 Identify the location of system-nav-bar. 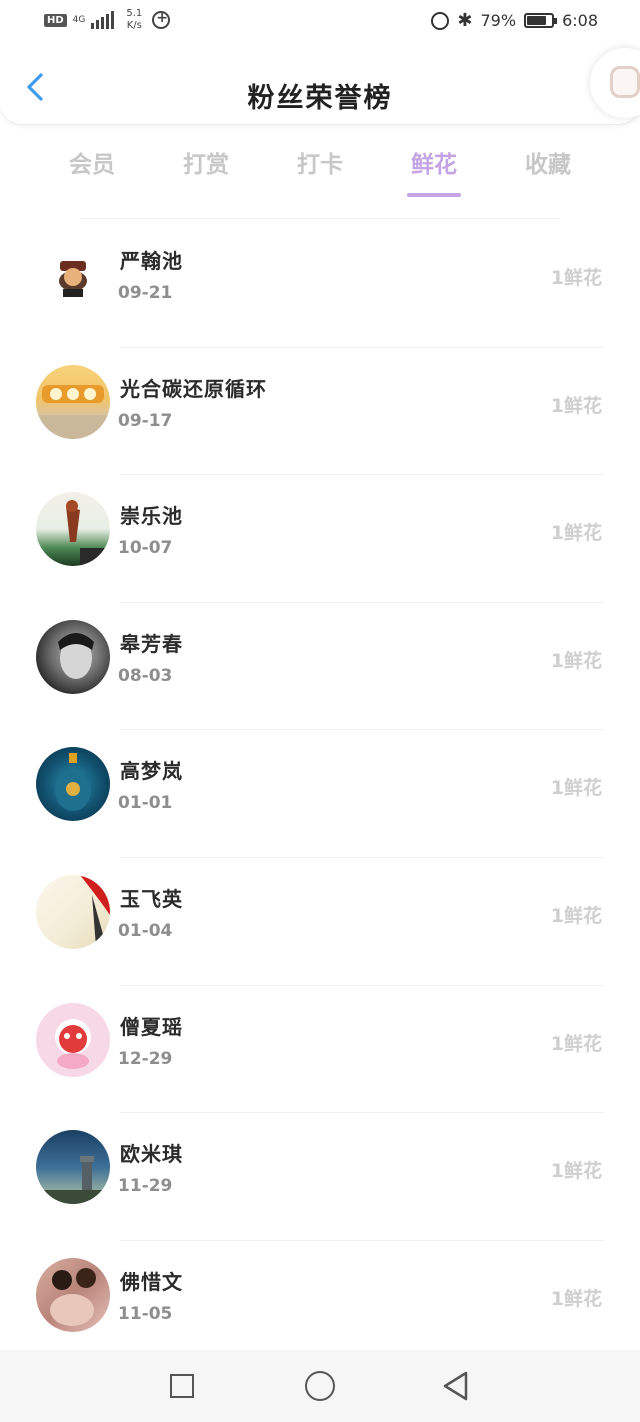
(320, 1386).